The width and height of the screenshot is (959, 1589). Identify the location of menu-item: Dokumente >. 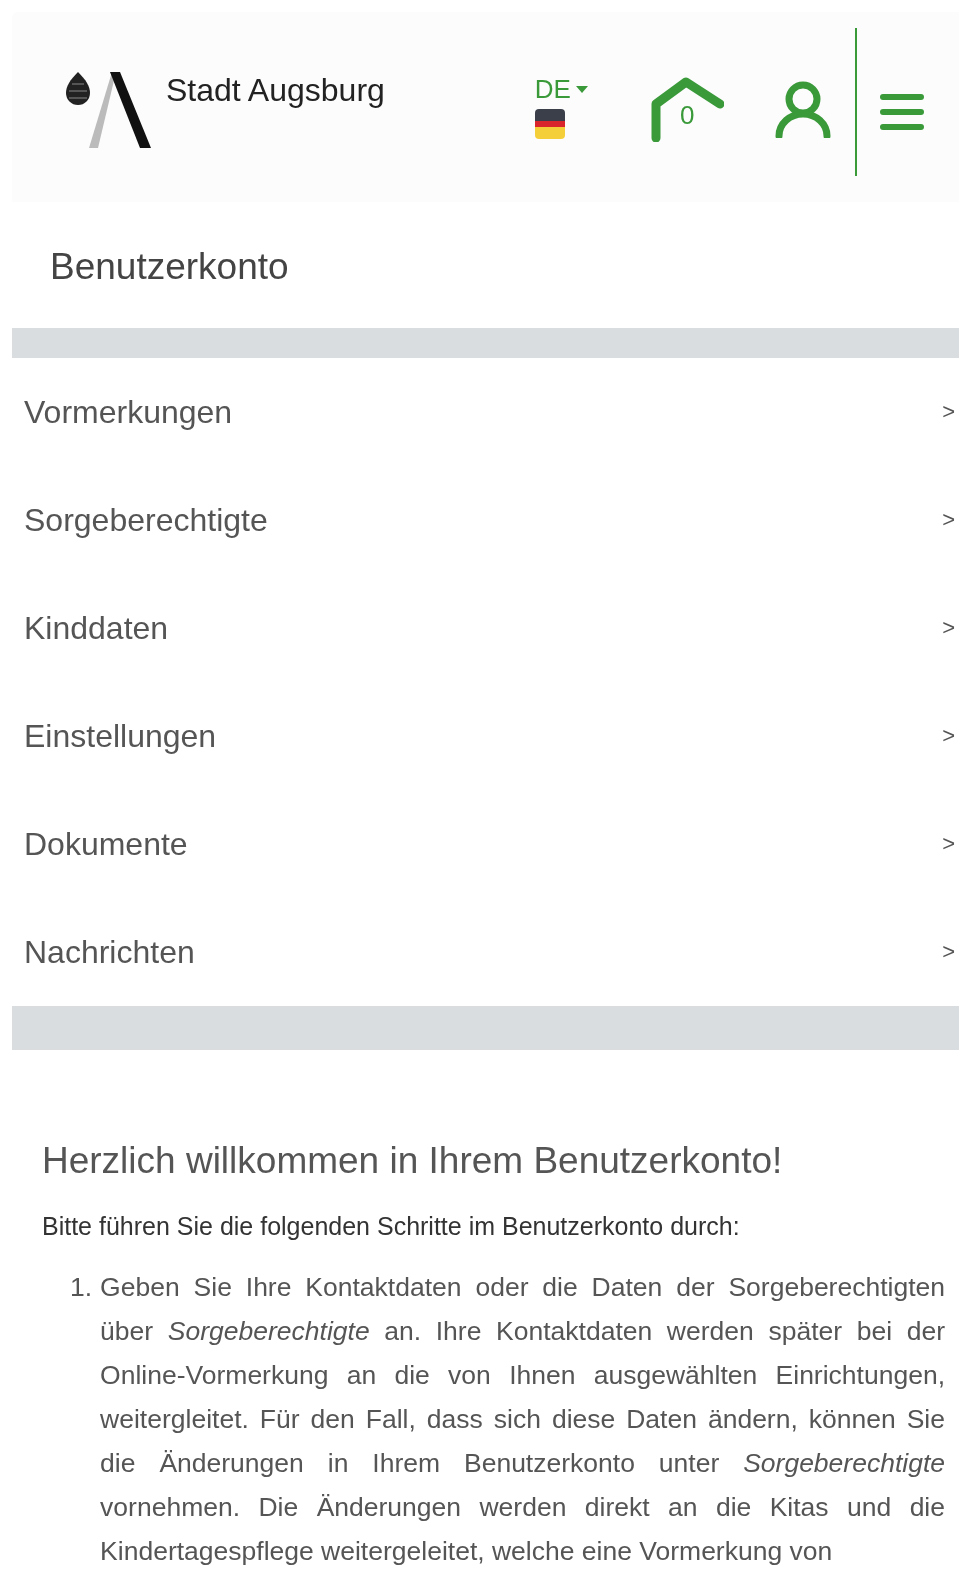
(485, 844).